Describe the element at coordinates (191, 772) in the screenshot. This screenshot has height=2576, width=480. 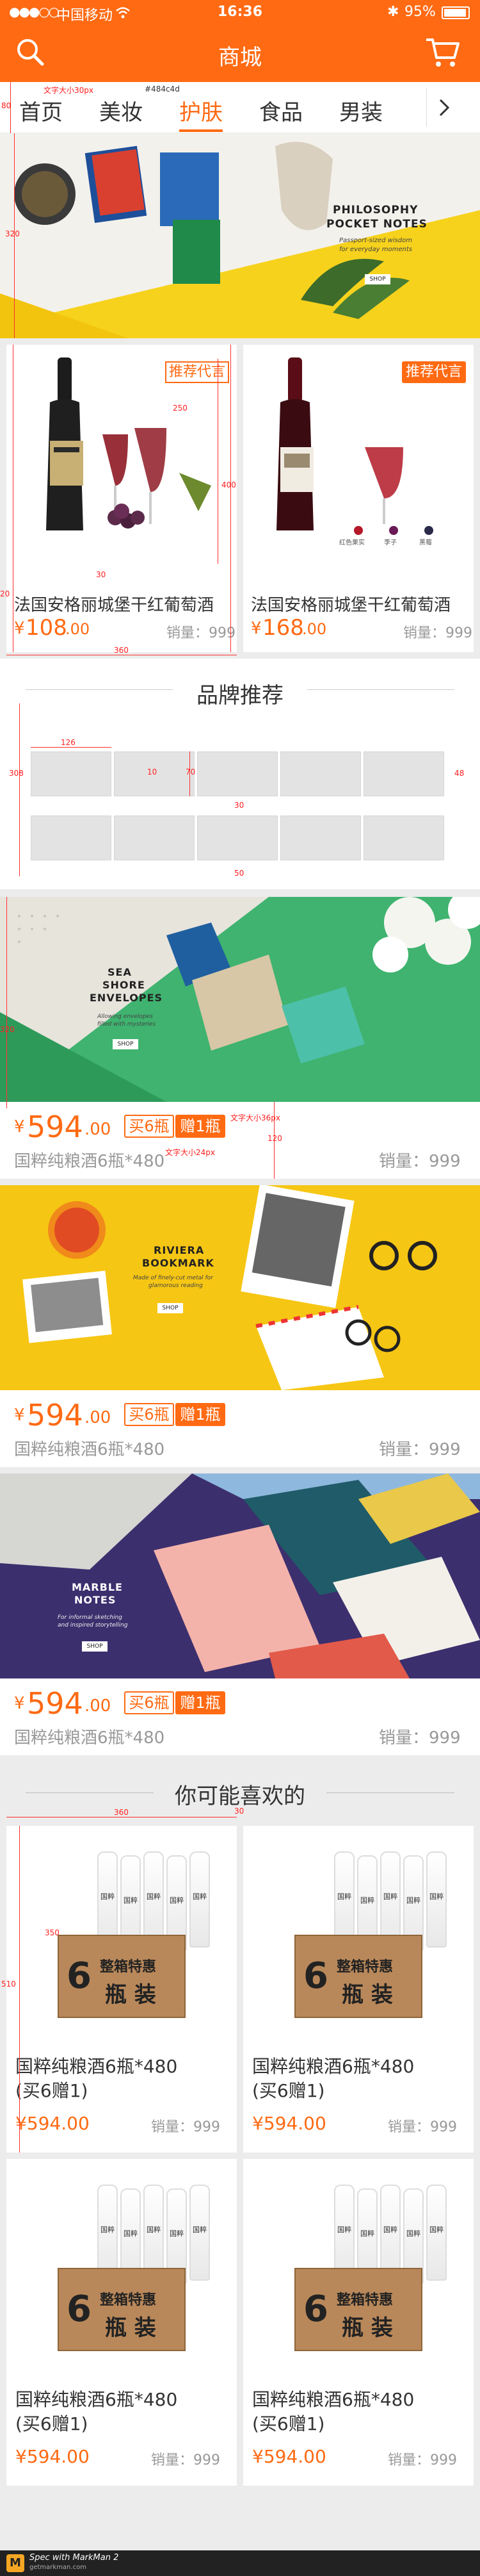
I see `spec-dim-70: 70` at that location.